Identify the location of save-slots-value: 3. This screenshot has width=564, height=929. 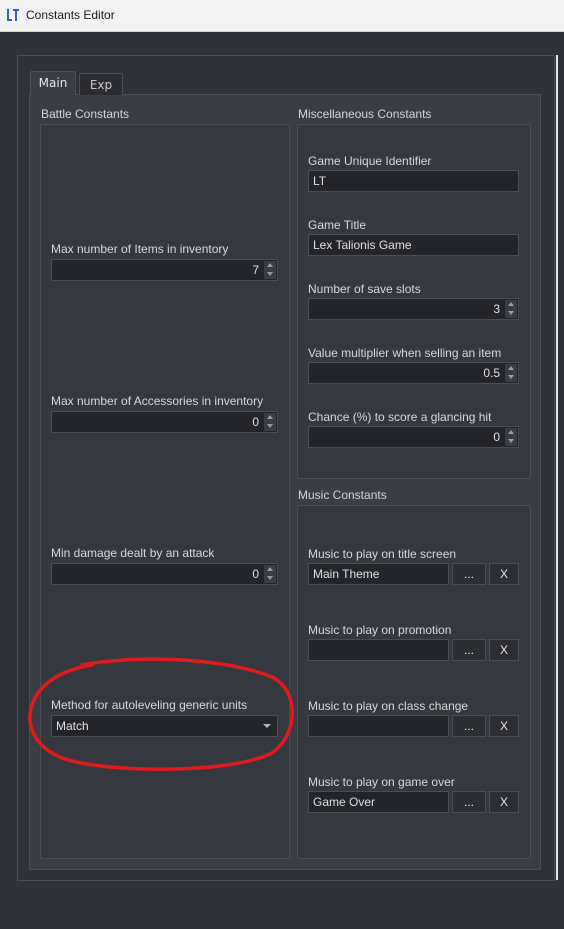
(496, 309).